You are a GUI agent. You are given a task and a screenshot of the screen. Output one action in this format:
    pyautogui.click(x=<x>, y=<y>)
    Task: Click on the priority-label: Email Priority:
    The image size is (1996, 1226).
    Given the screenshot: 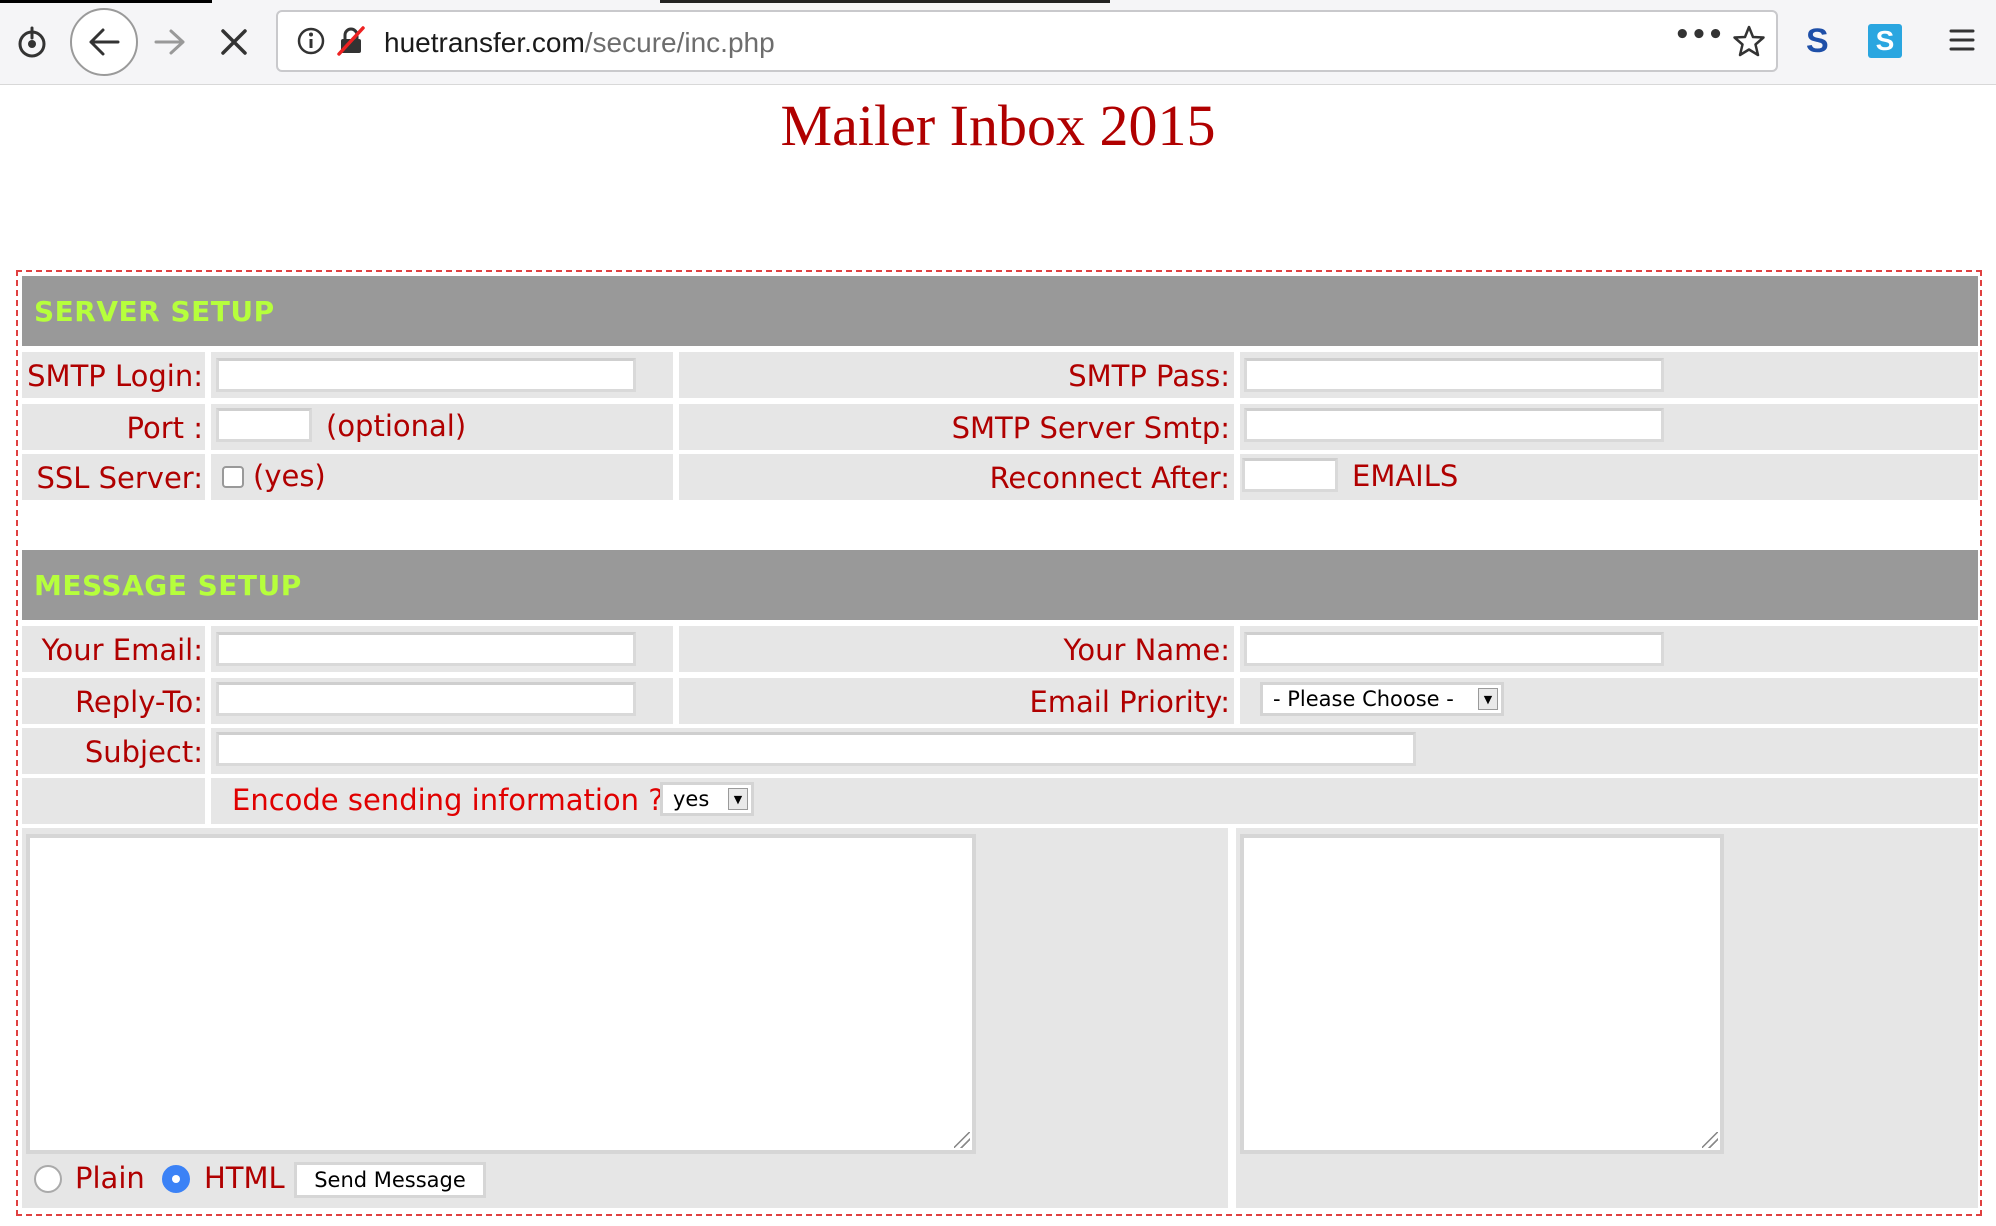 What is the action you would take?
    pyautogui.click(x=1129, y=702)
    